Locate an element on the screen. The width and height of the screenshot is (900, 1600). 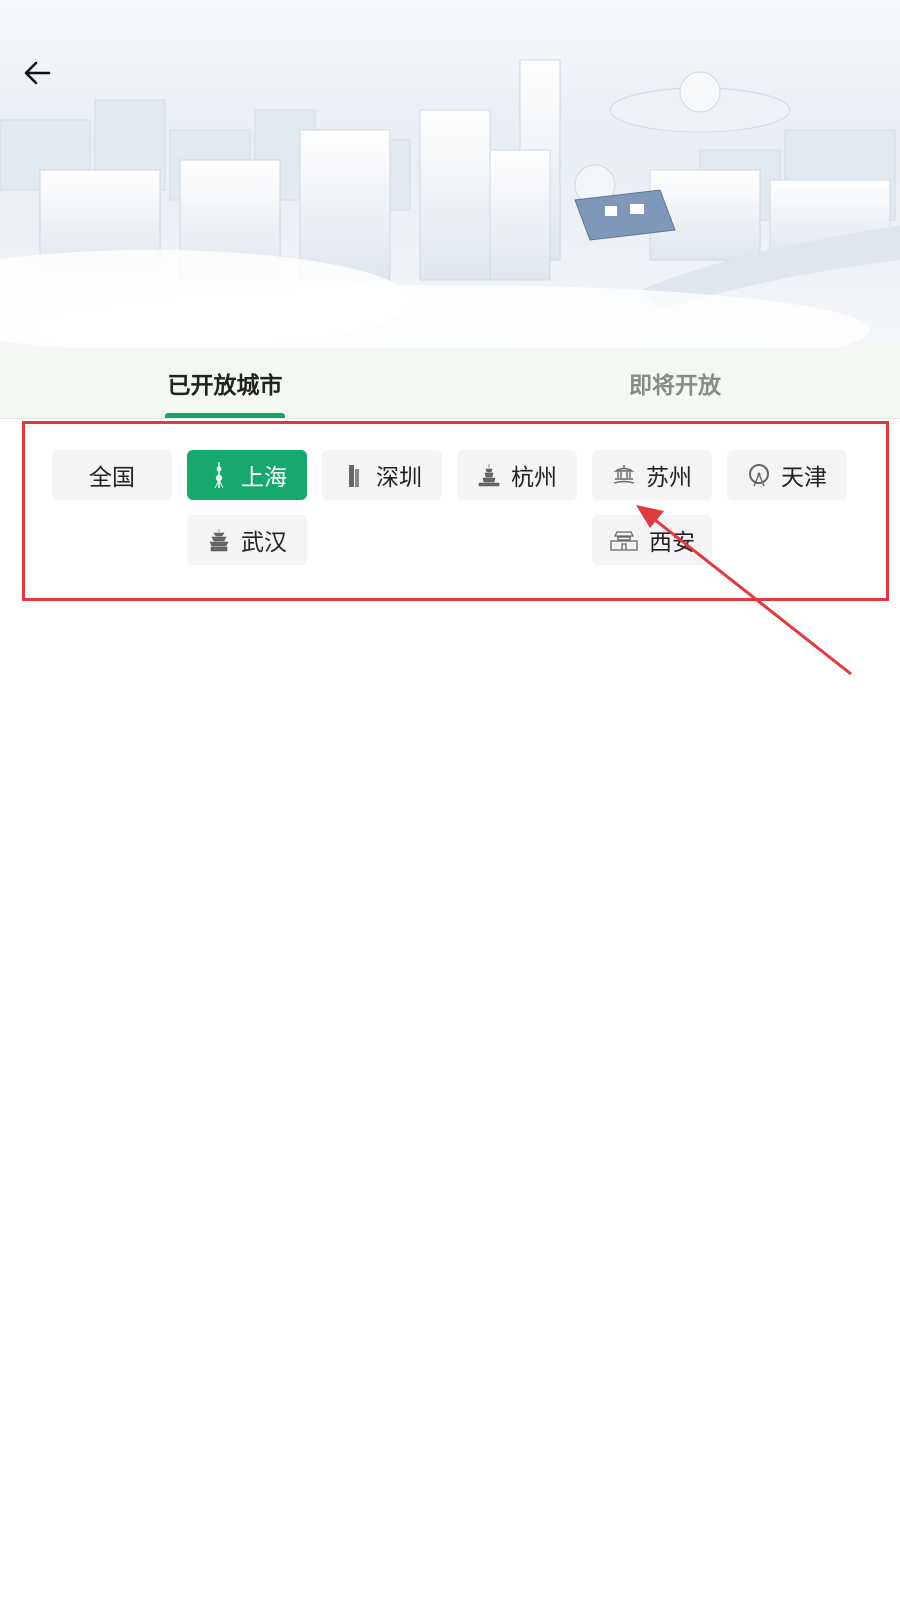
city-label: 西安 is located at coordinates (672, 543).